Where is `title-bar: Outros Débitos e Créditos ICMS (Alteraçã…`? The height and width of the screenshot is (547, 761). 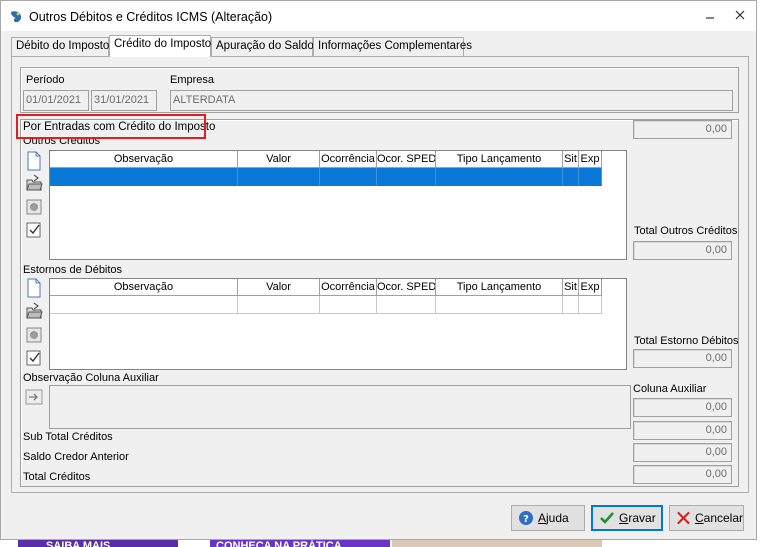 title-bar: Outros Débitos e Créditos ICMS (Alteraçã… is located at coordinates (378, 16).